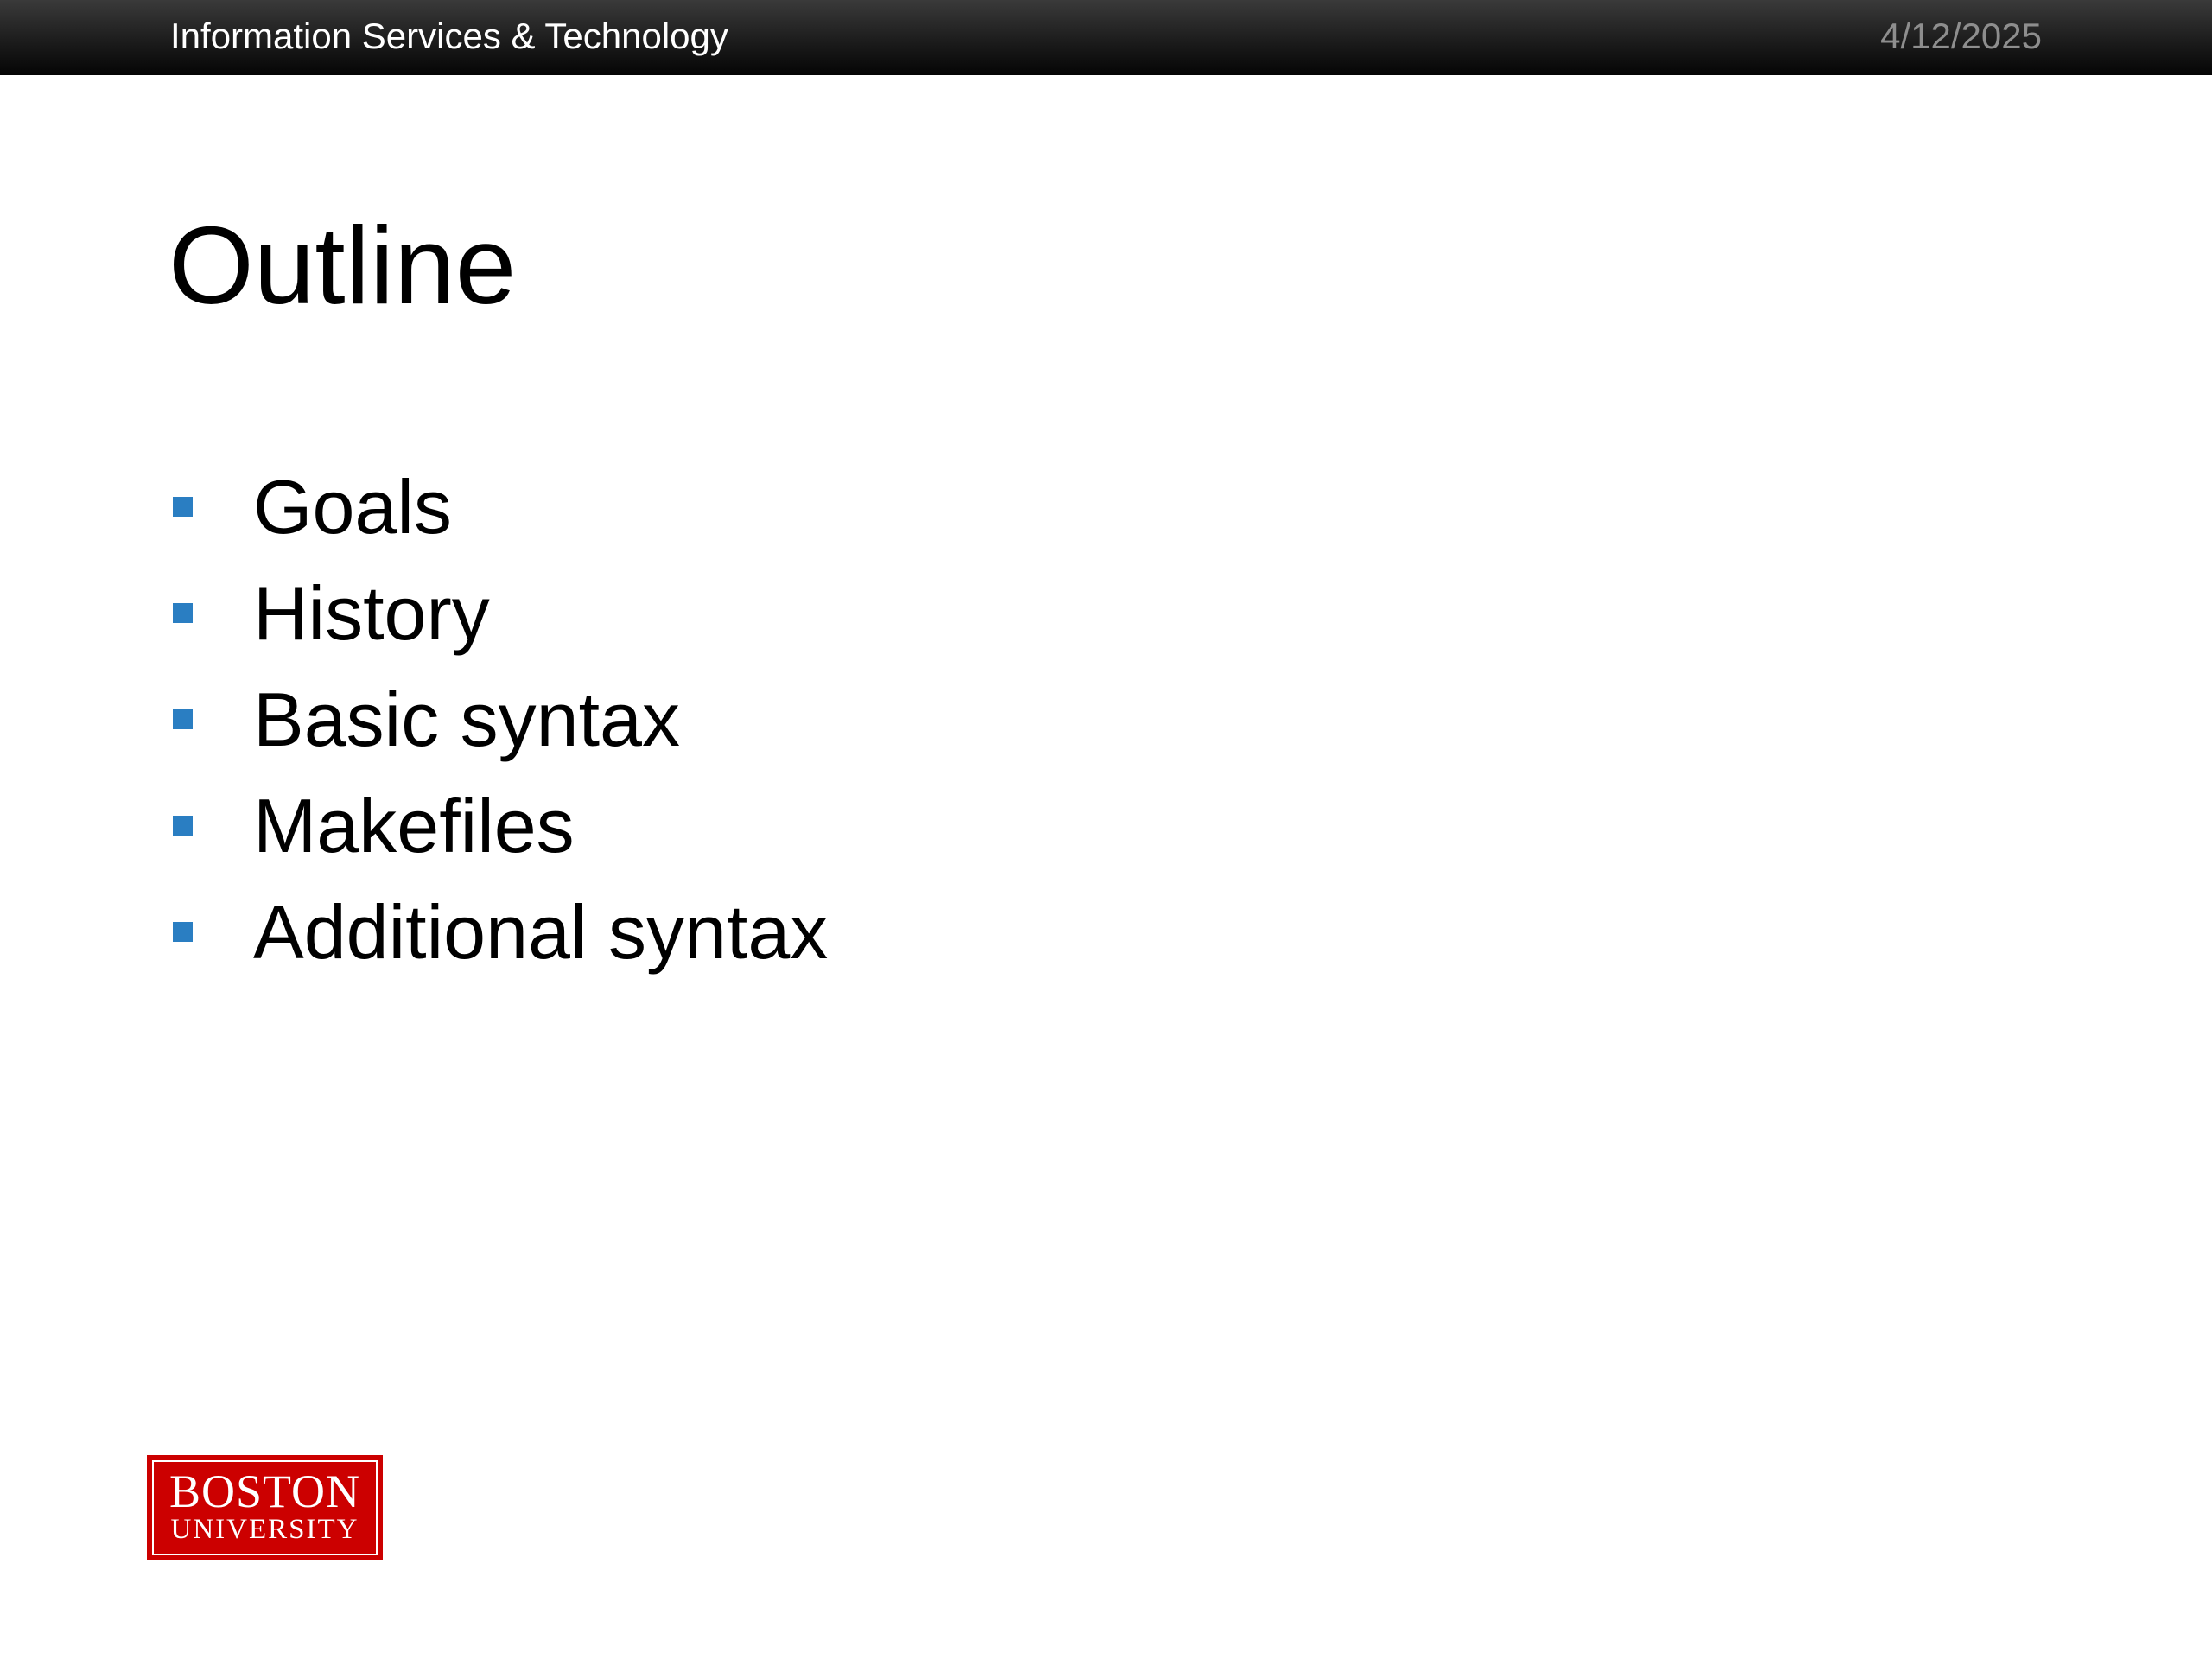  I want to click on slide-title: Outline, so click(342, 265).